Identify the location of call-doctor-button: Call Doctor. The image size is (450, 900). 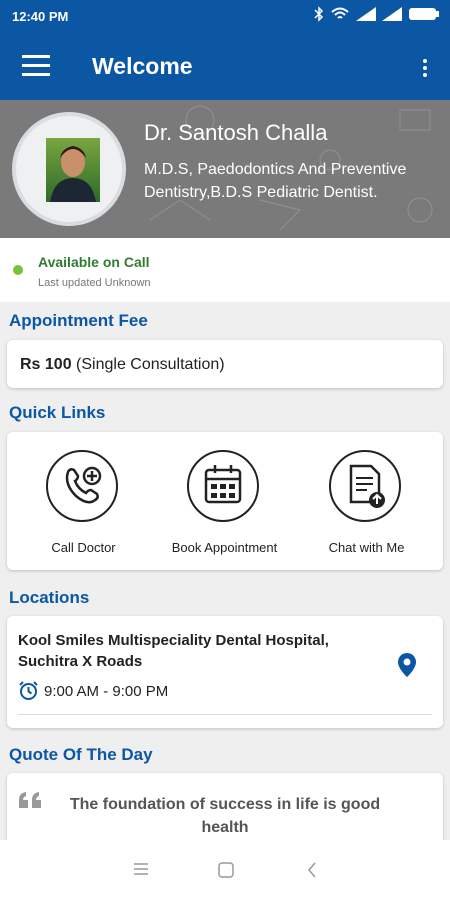
(83, 499).